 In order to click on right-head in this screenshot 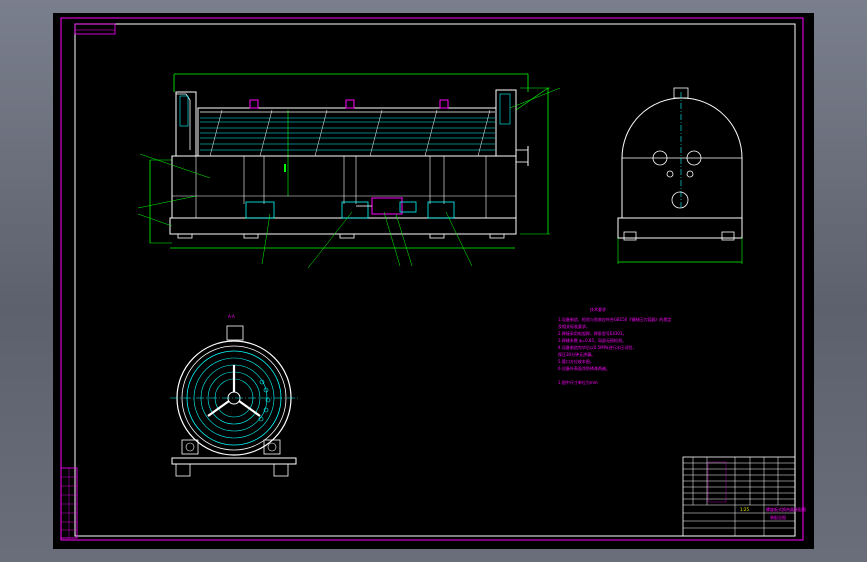, I will do `click(506, 123)`.